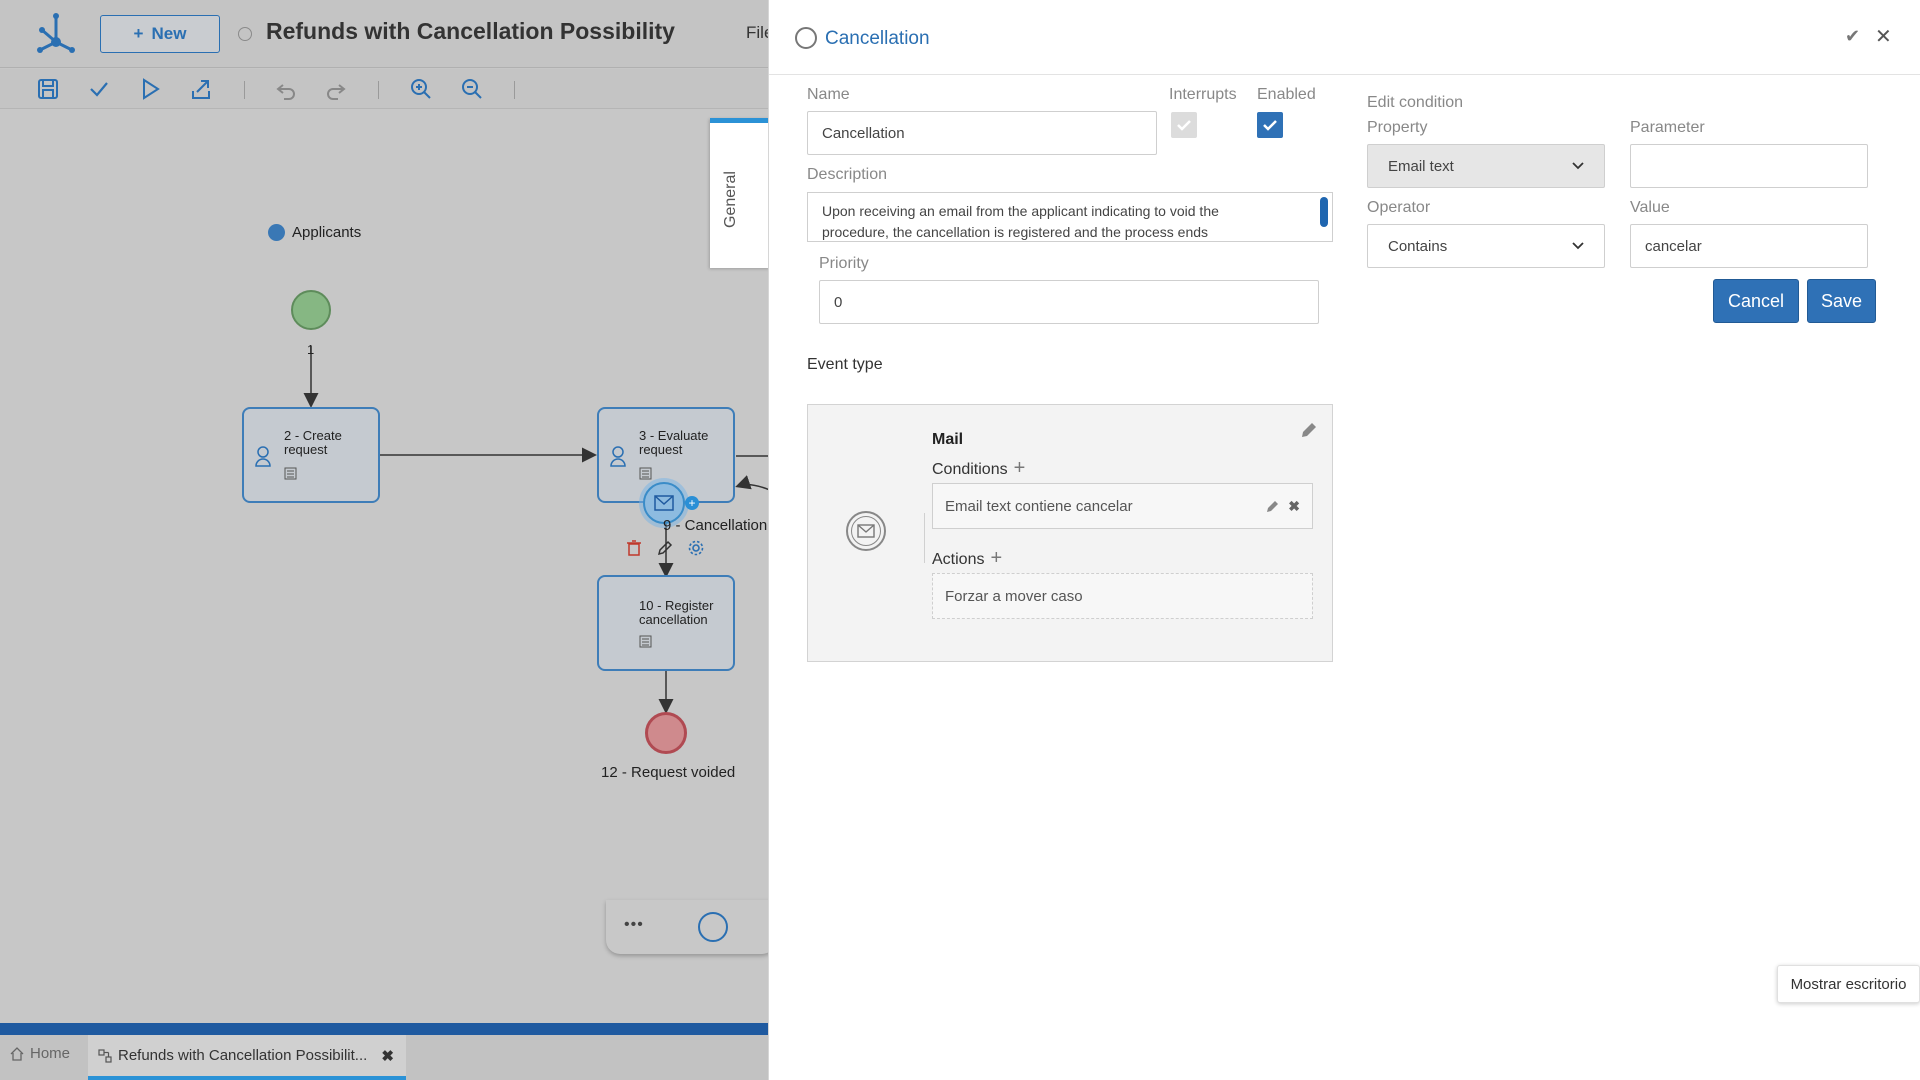  Describe the element at coordinates (470, 31) in the screenshot. I see `process-title: Refunds with Cancellation Possibility` at that location.